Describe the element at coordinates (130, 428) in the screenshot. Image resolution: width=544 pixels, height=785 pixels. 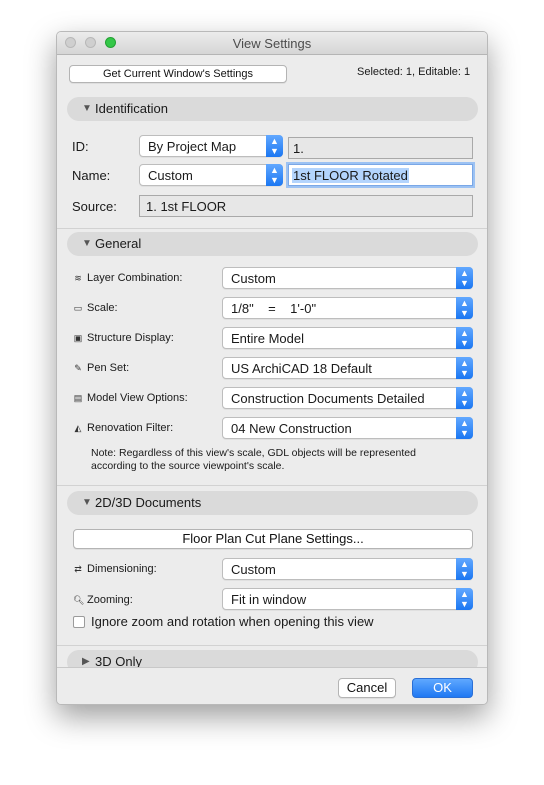
I see `renovation-filter-label-text: Renovation Filter:` at that location.